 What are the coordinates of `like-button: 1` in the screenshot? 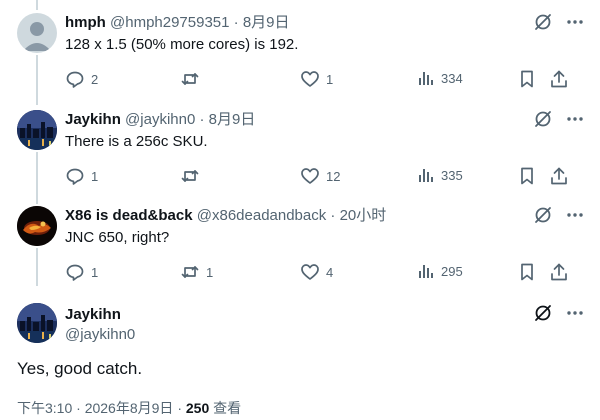 It's located at (316, 79).